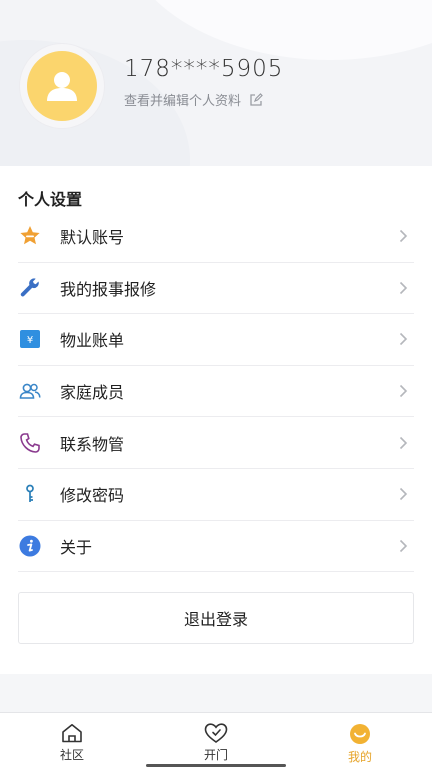 This screenshot has height=768, width=432. I want to click on menu-item-about: 关于, so click(216, 547).